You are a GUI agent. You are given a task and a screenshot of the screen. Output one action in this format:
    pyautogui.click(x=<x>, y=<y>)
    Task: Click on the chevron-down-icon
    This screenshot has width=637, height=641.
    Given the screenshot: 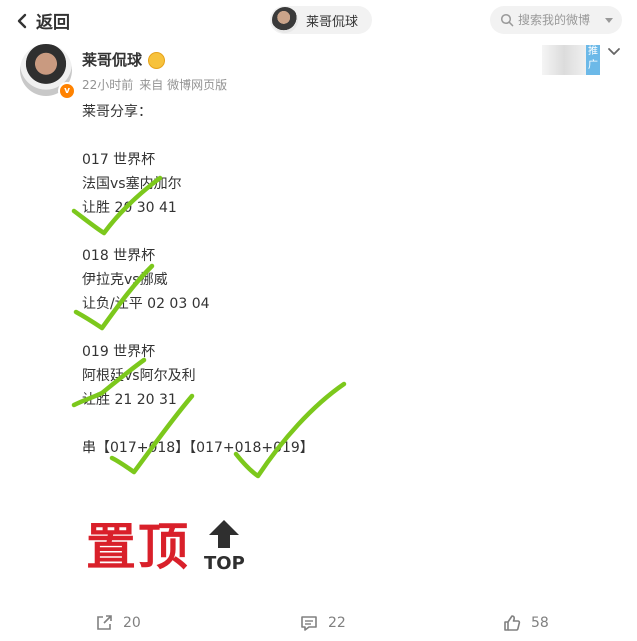 What is the action you would take?
    pyautogui.click(x=614, y=52)
    